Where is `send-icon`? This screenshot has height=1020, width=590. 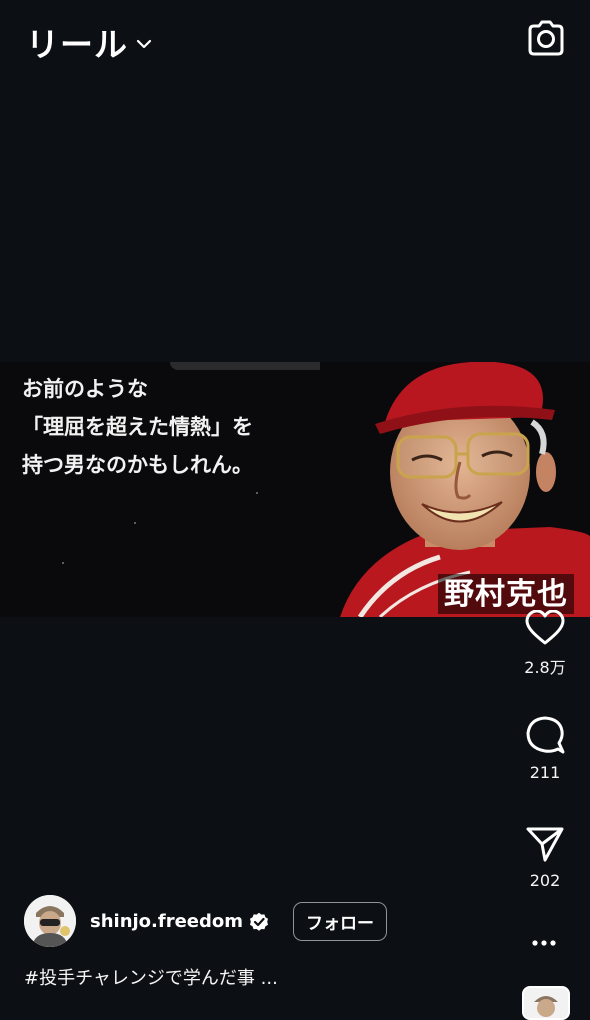
send-icon is located at coordinates (545, 844).